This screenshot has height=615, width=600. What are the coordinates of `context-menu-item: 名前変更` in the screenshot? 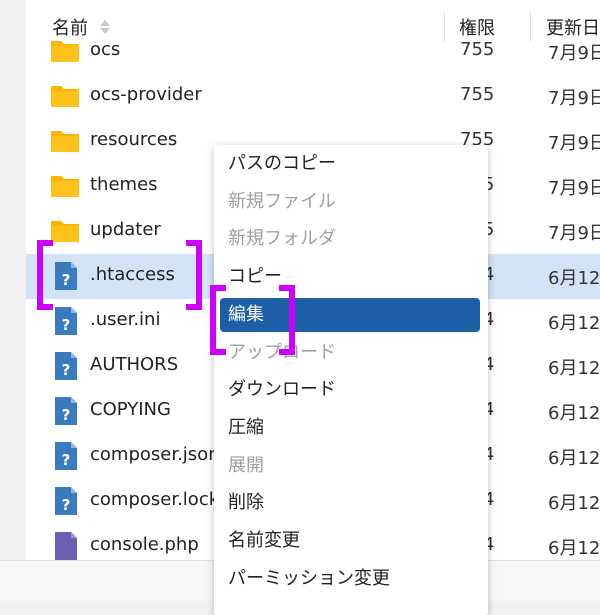 It's located at (350, 541).